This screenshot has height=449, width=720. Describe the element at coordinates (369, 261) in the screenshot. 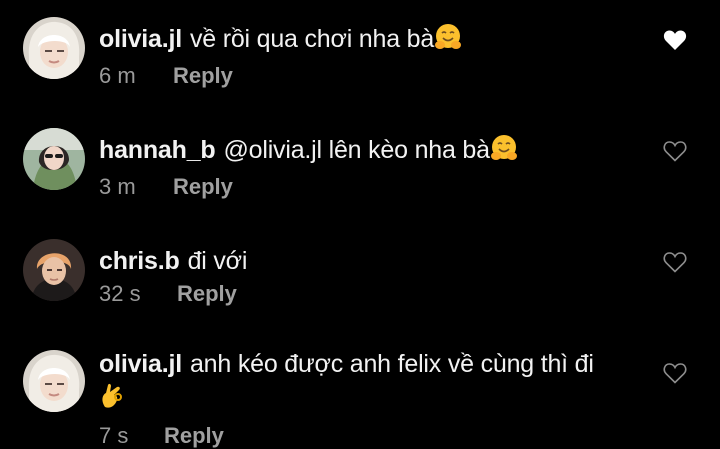

I see `comment-text: chris.b đi với` at that location.